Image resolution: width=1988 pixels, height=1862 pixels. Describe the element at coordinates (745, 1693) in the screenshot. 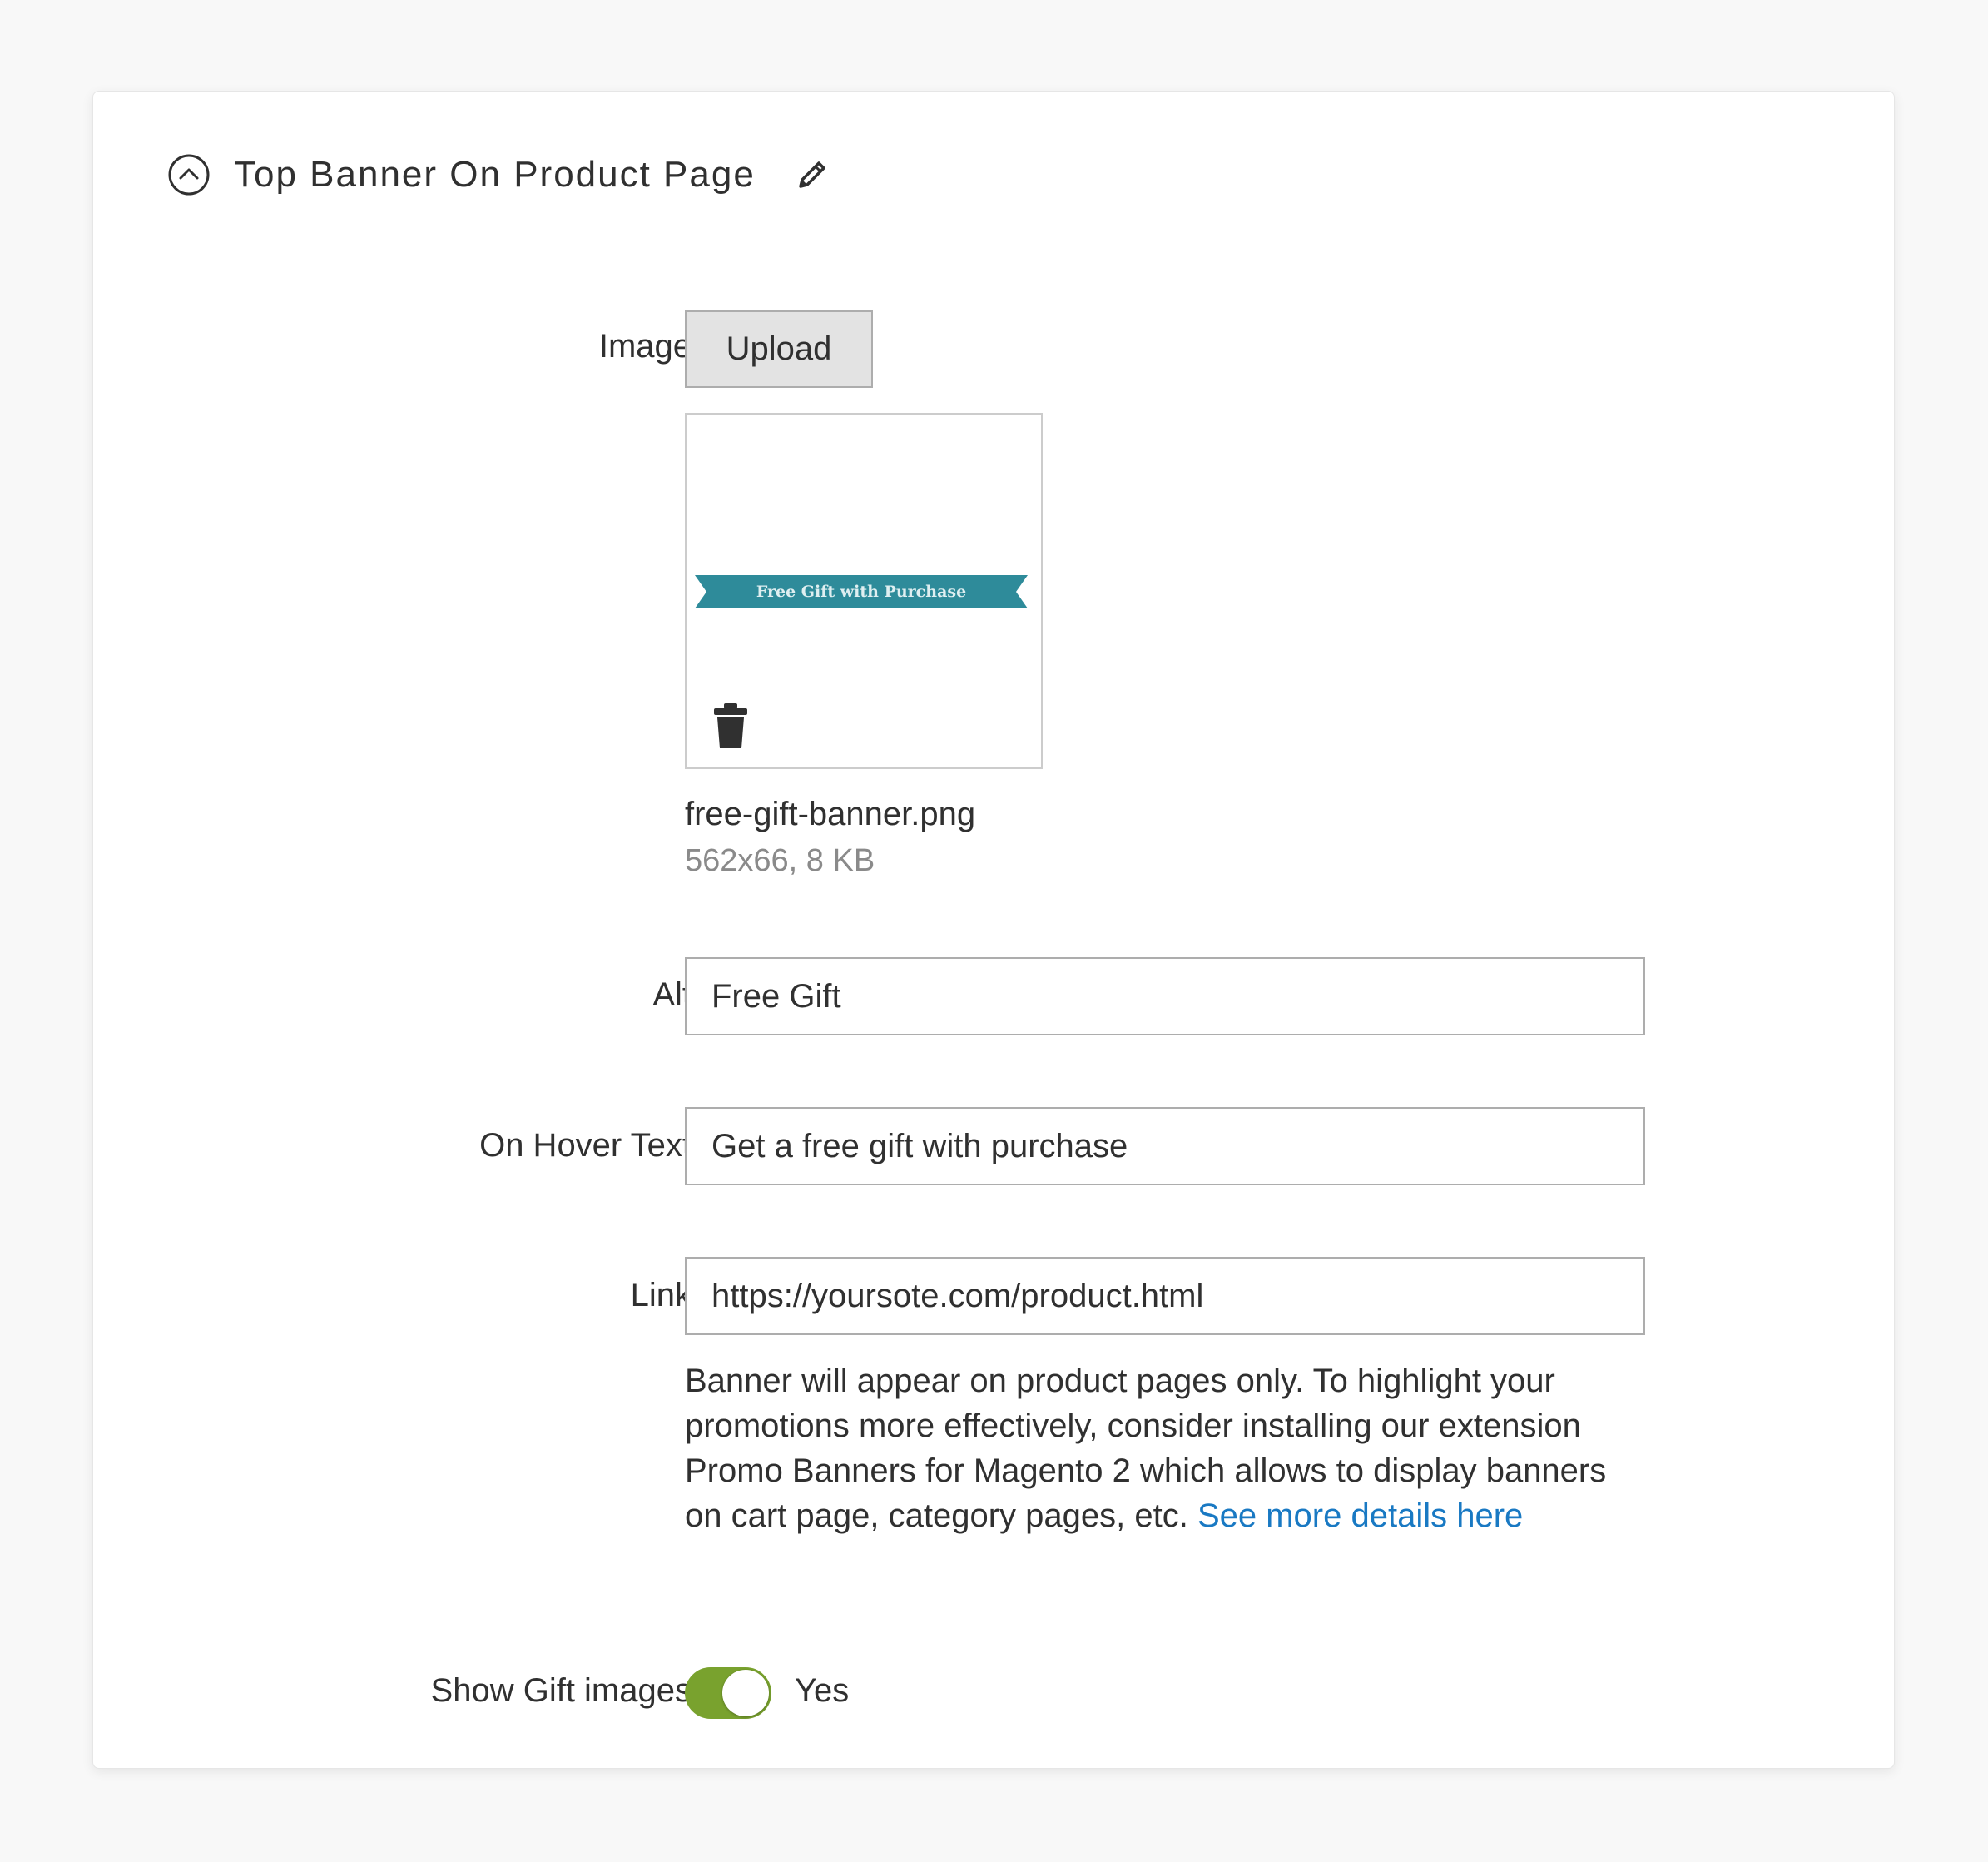

I see `toggle-knob` at that location.